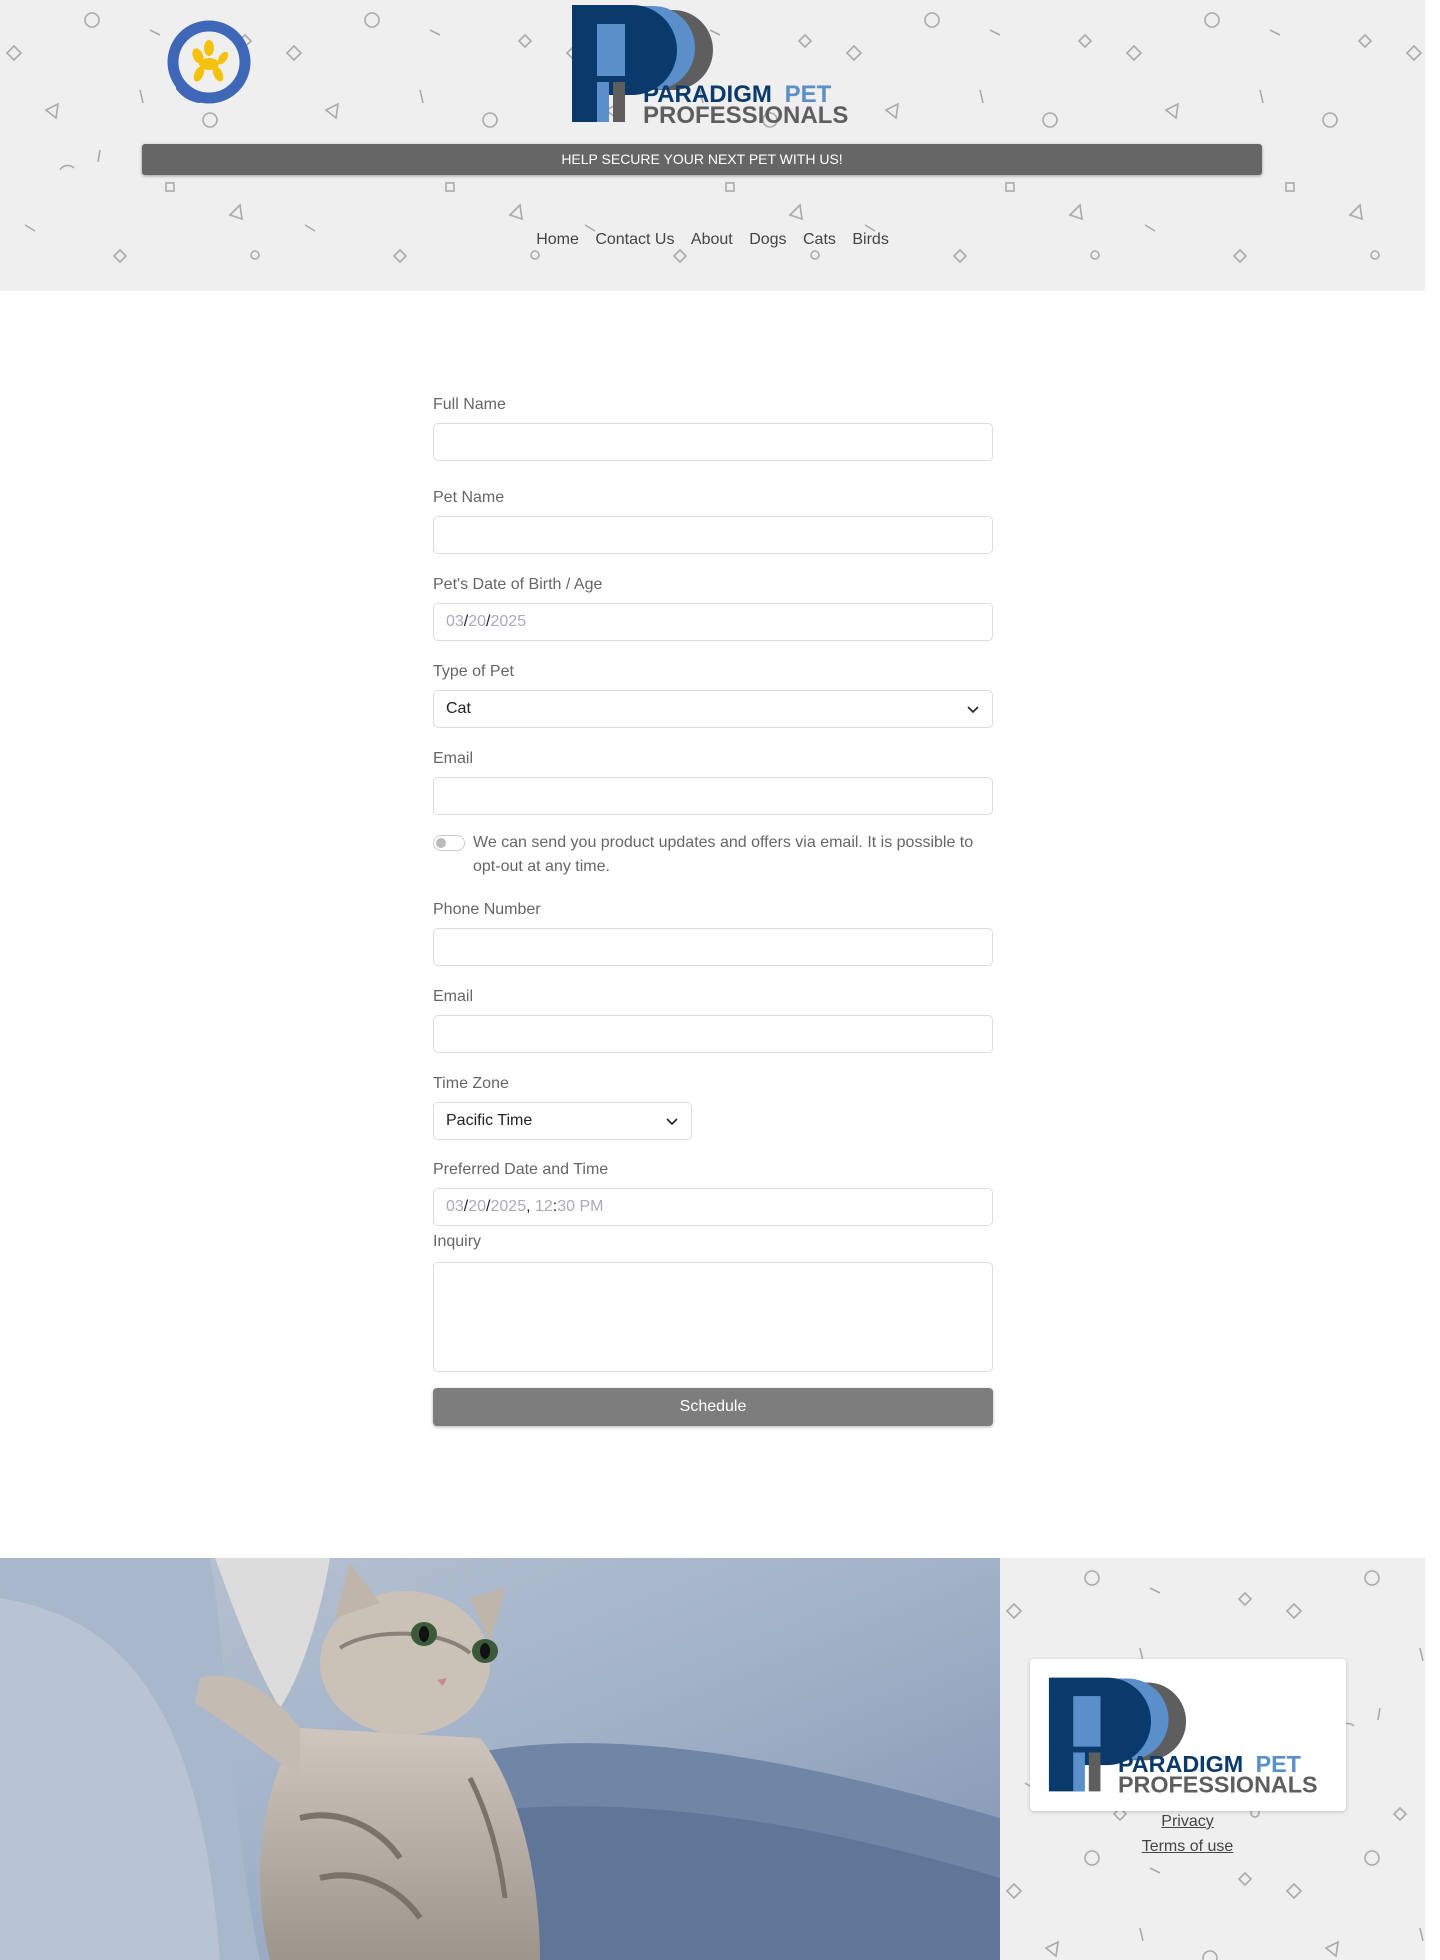 This screenshot has width=1440, height=1960. What do you see at coordinates (477, 621) in the screenshot?
I see `dob-day: 20` at bounding box center [477, 621].